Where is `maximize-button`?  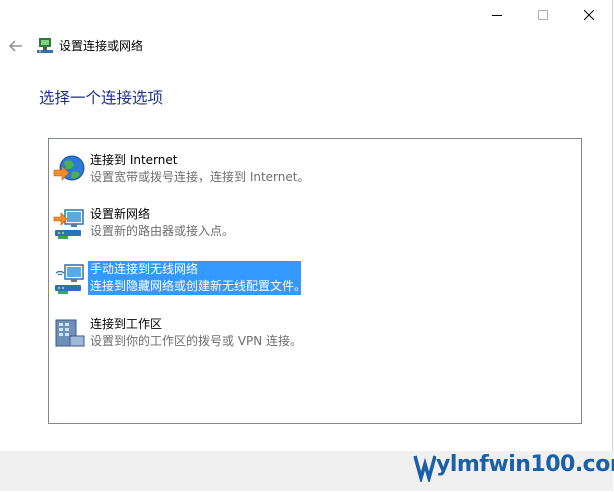
maximize-button is located at coordinates (543, 15).